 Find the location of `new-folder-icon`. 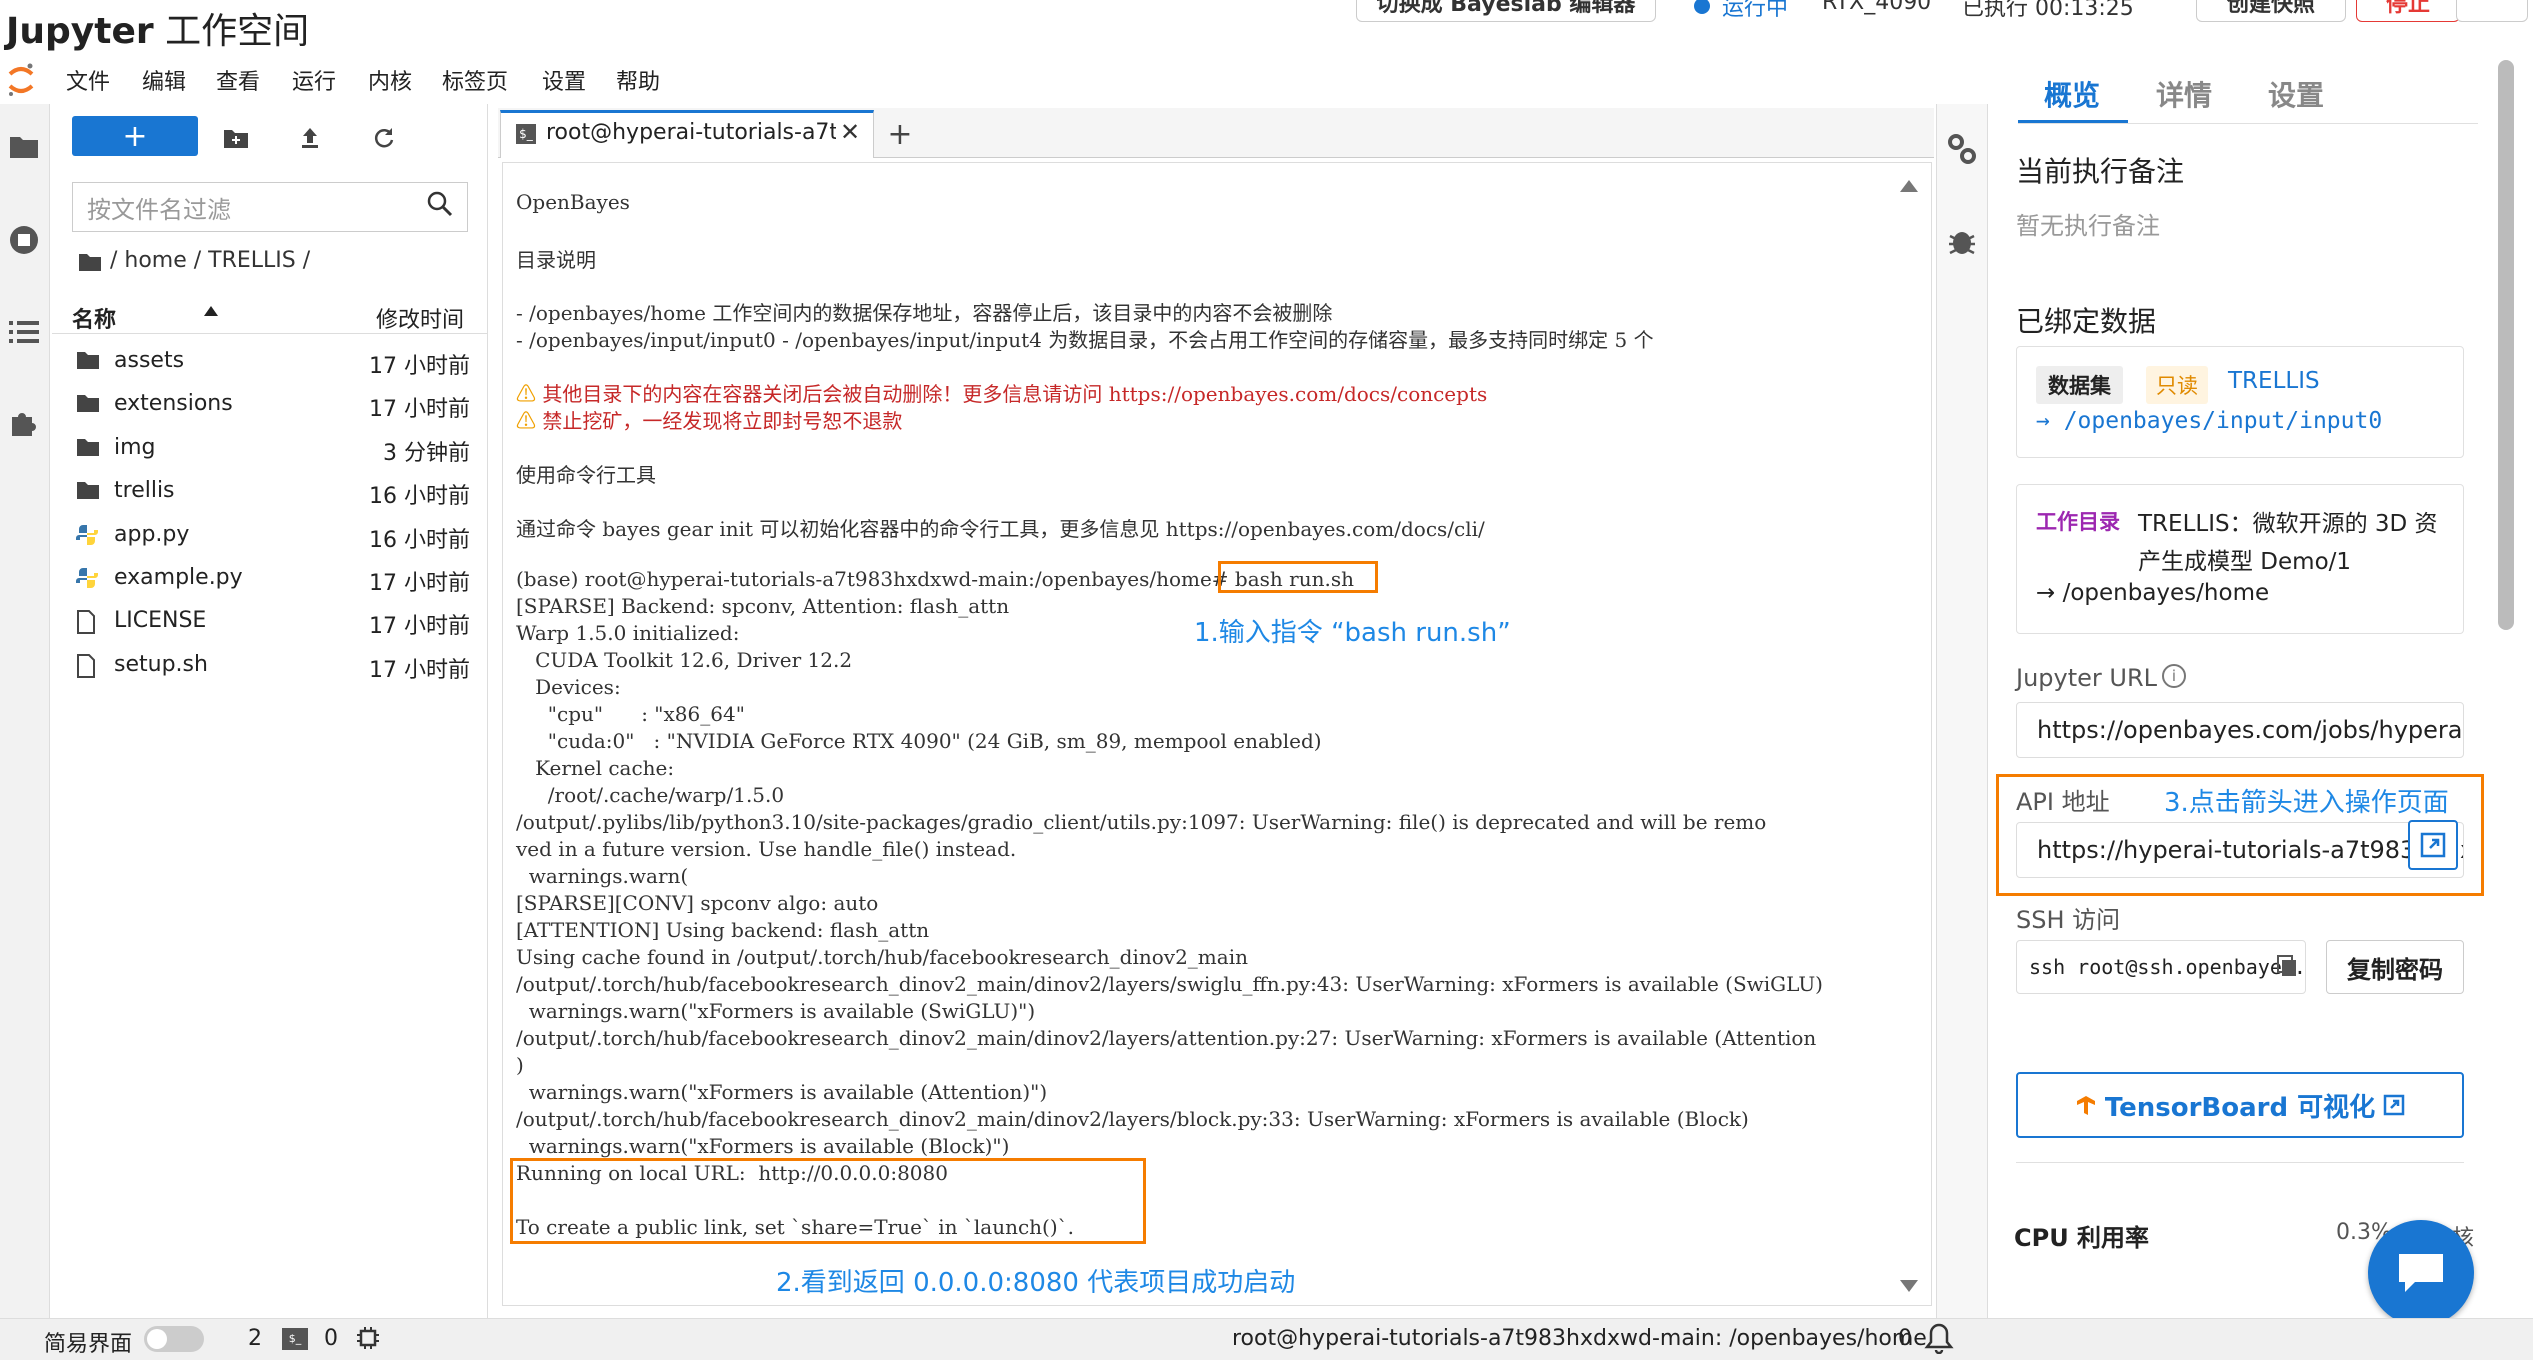

new-folder-icon is located at coordinates (236, 138).